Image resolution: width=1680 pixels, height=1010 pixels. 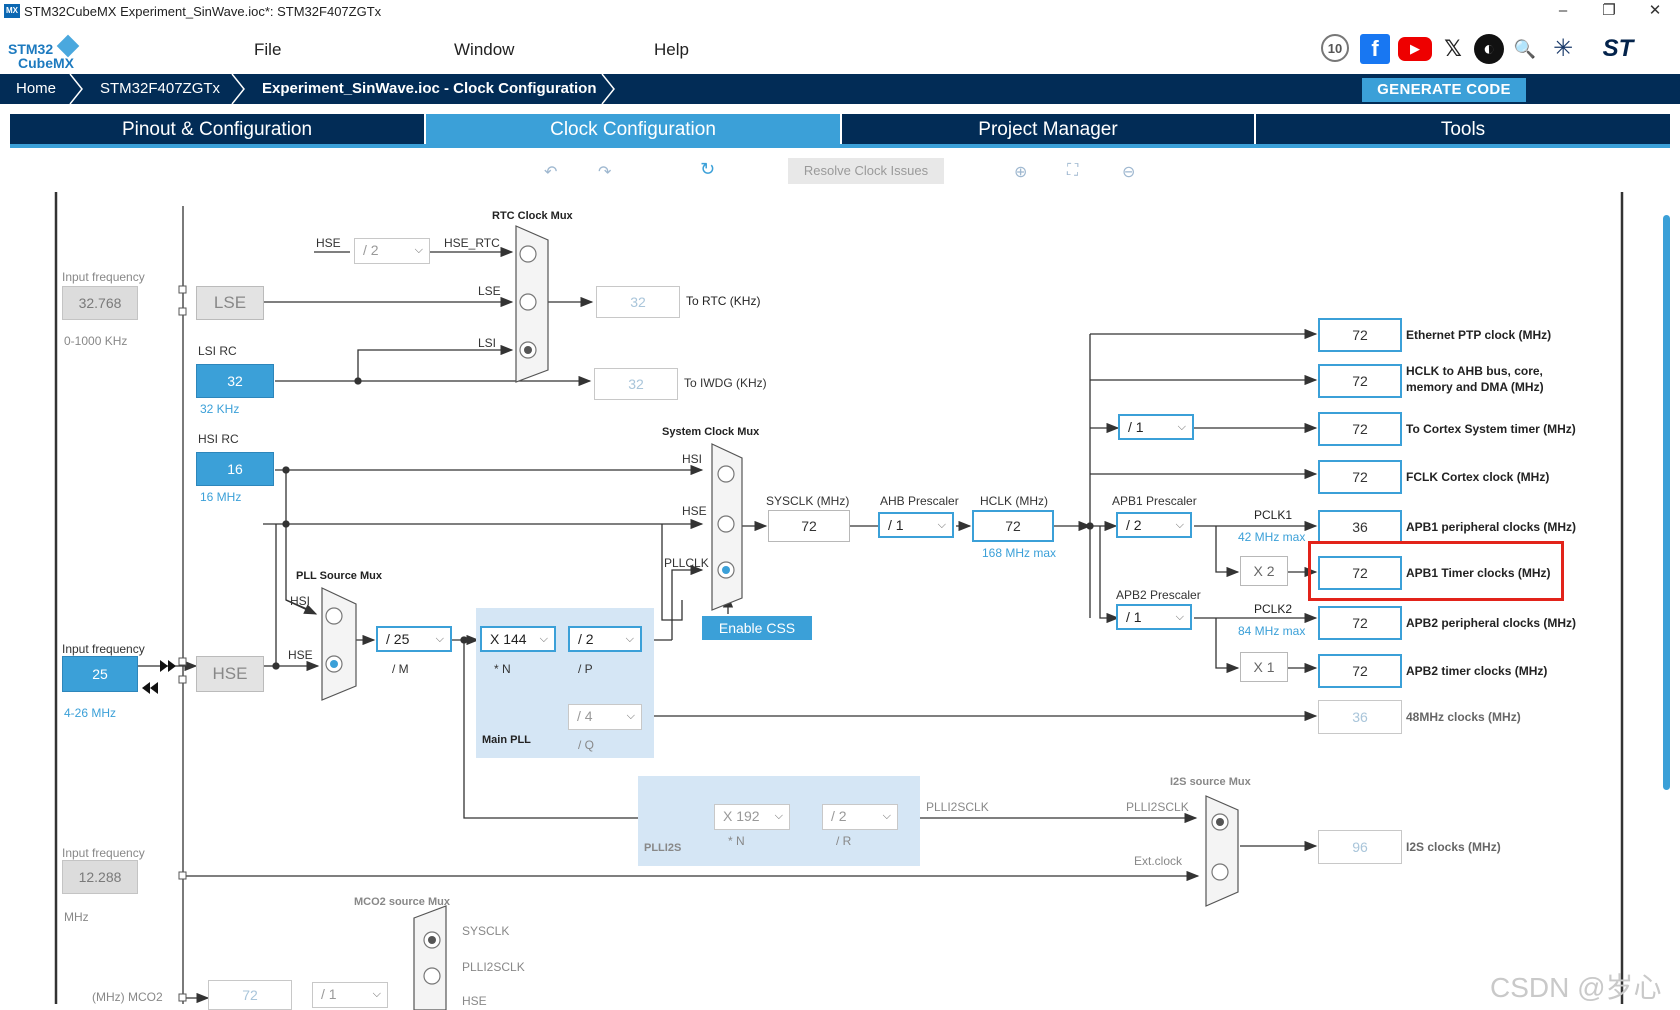 I want to click on pll-n-value: X 144, so click(x=508, y=639).